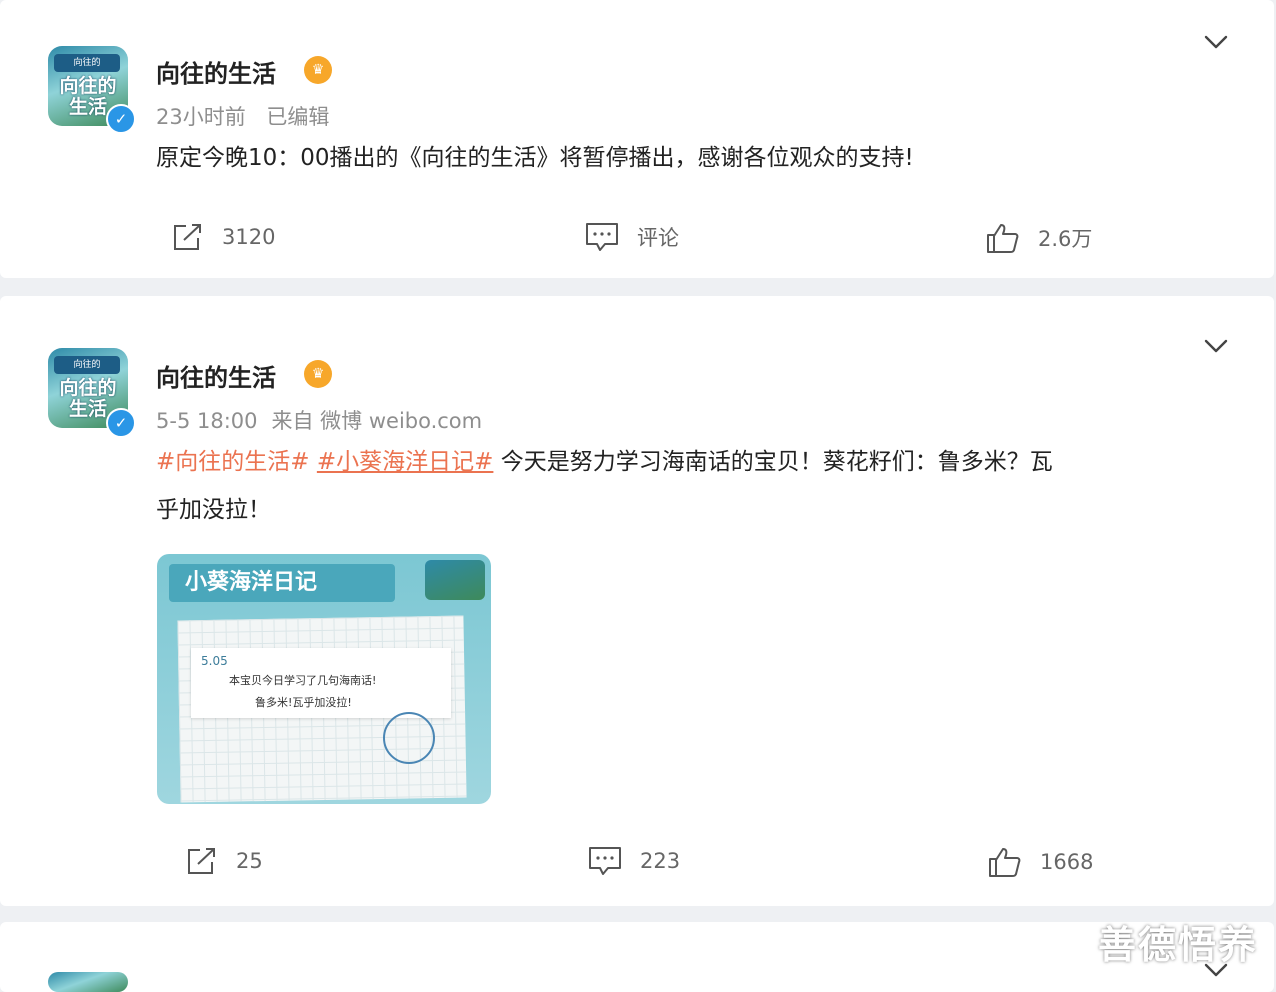 Image resolution: width=1276 pixels, height=992 pixels. I want to click on repost-count: 25, so click(249, 861).